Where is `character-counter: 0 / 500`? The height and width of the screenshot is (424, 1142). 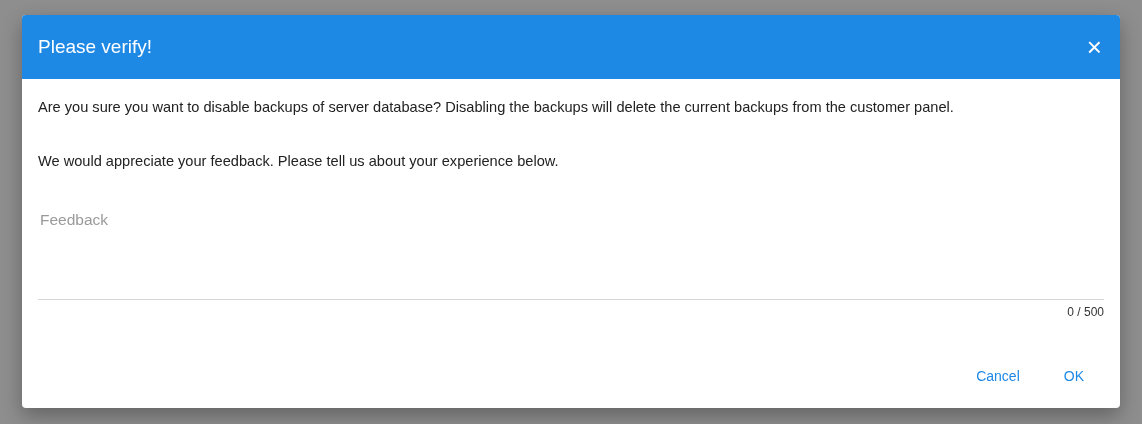
character-counter: 0 / 500 is located at coordinates (1085, 312).